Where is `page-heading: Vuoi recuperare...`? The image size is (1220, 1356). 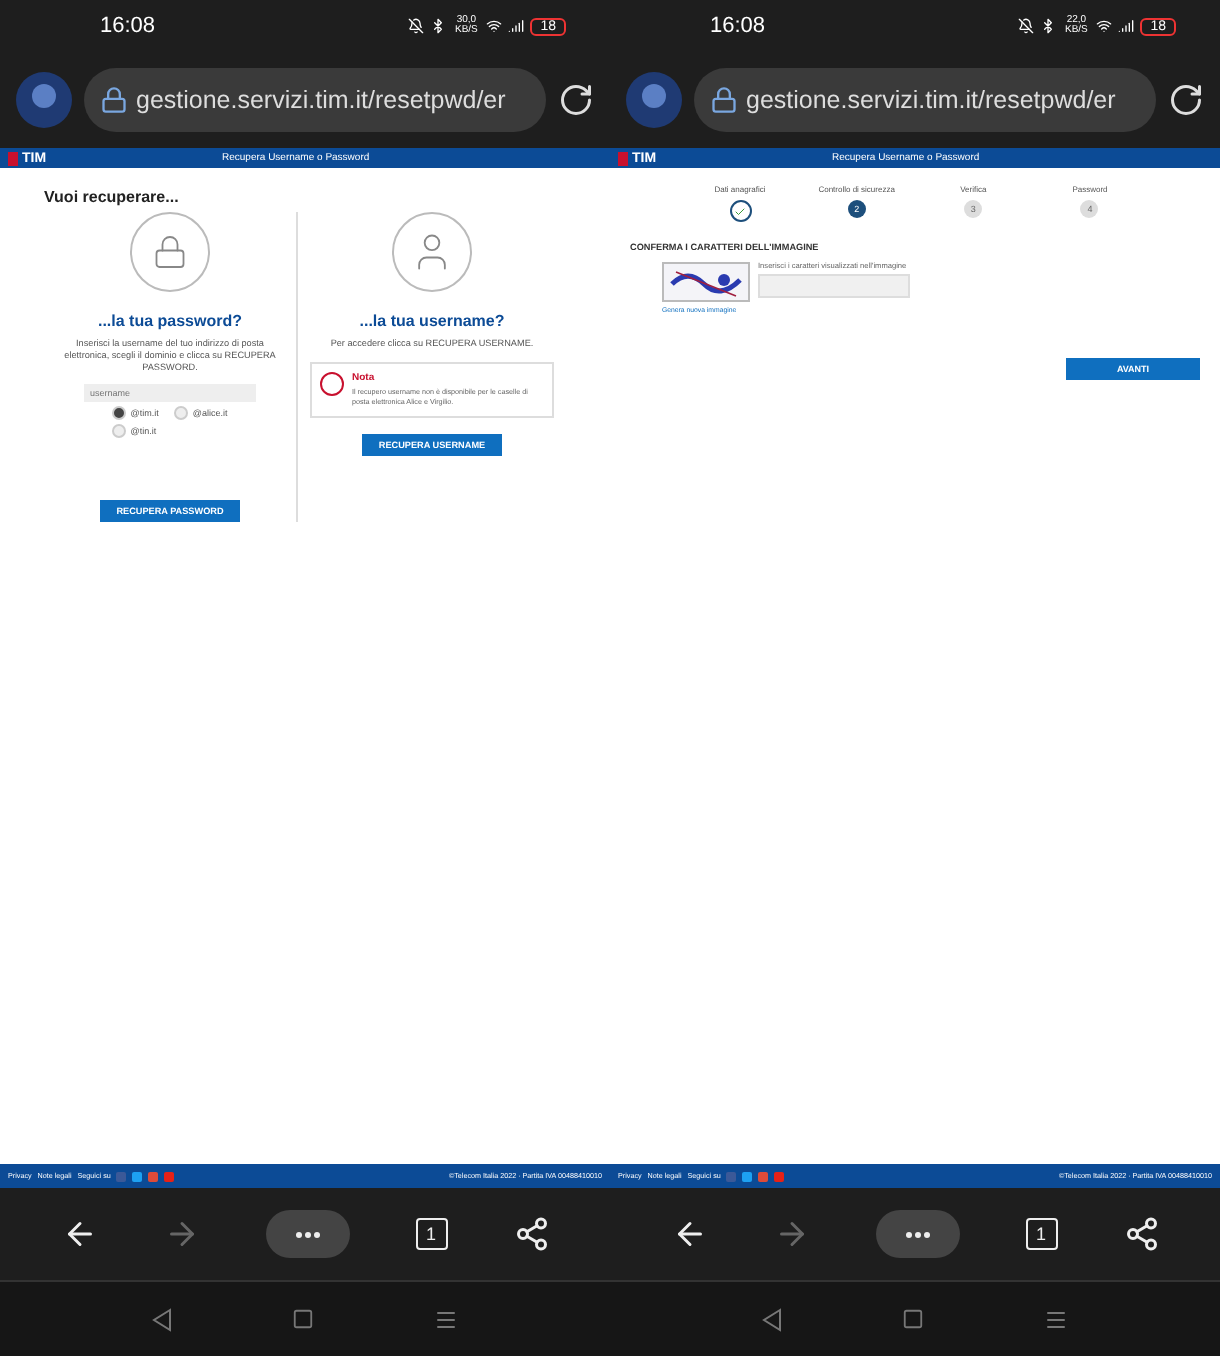
page-heading: Vuoi recuperare... is located at coordinates (112, 197).